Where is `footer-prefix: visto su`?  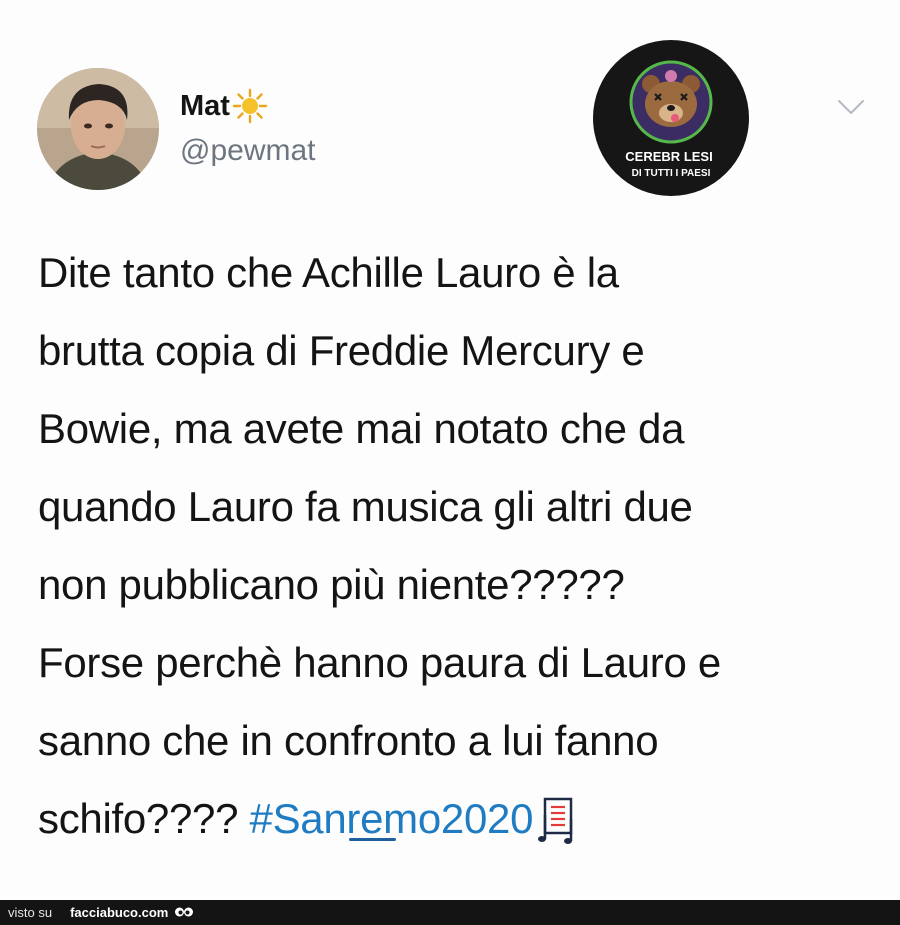 footer-prefix: visto su is located at coordinates (30, 912).